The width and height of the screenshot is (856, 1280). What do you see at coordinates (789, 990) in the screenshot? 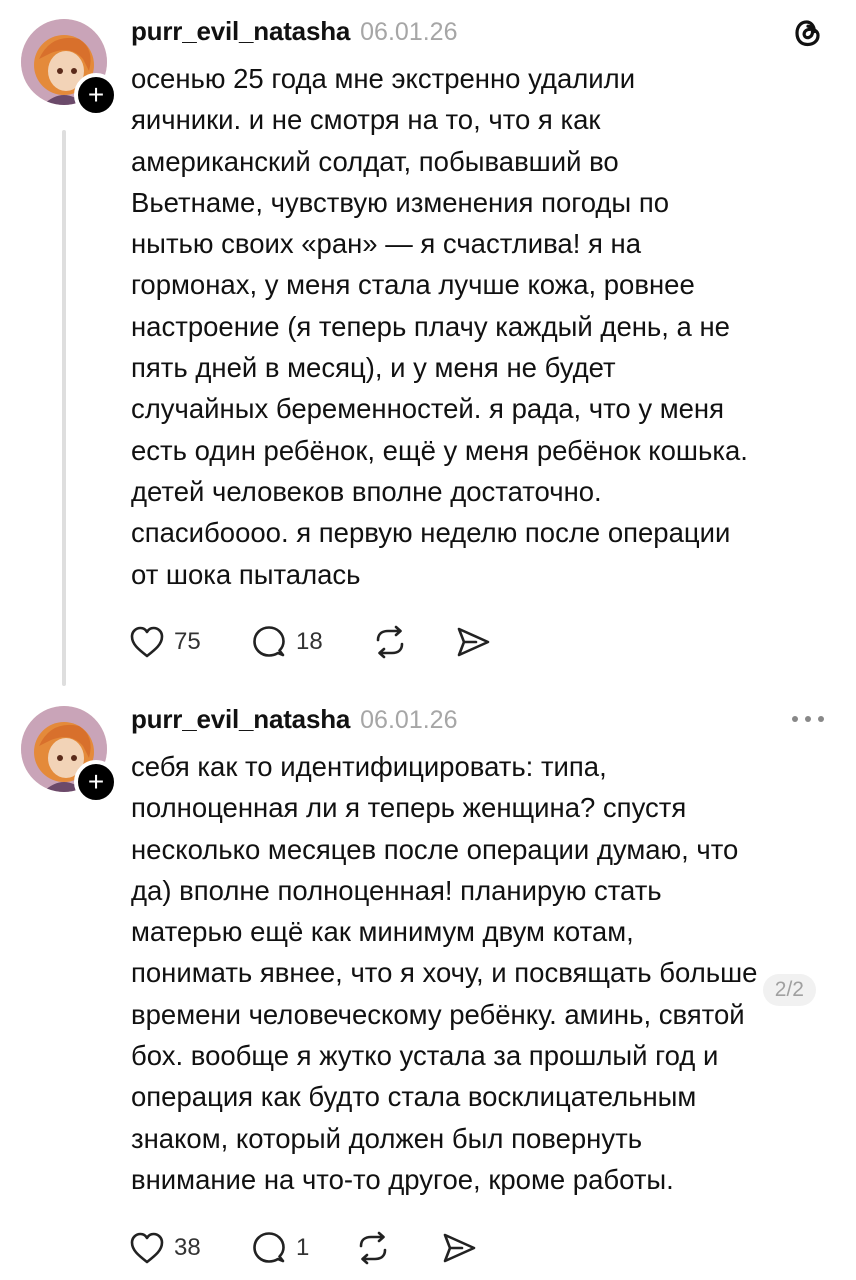
I see `thread-page-indicator: 2/2` at bounding box center [789, 990].